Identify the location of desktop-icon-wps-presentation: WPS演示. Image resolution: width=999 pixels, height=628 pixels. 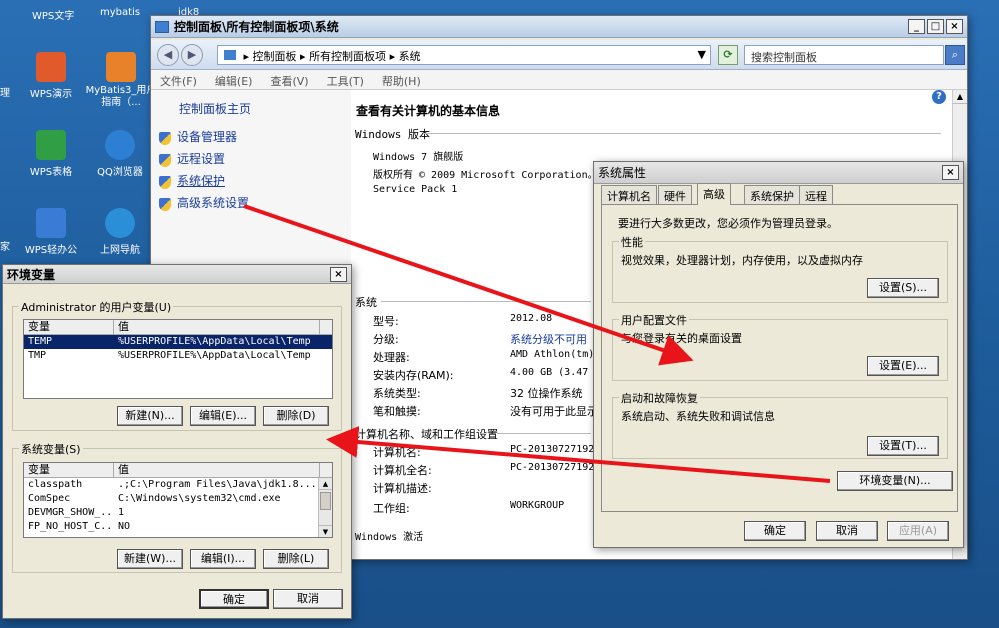
(51, 76).